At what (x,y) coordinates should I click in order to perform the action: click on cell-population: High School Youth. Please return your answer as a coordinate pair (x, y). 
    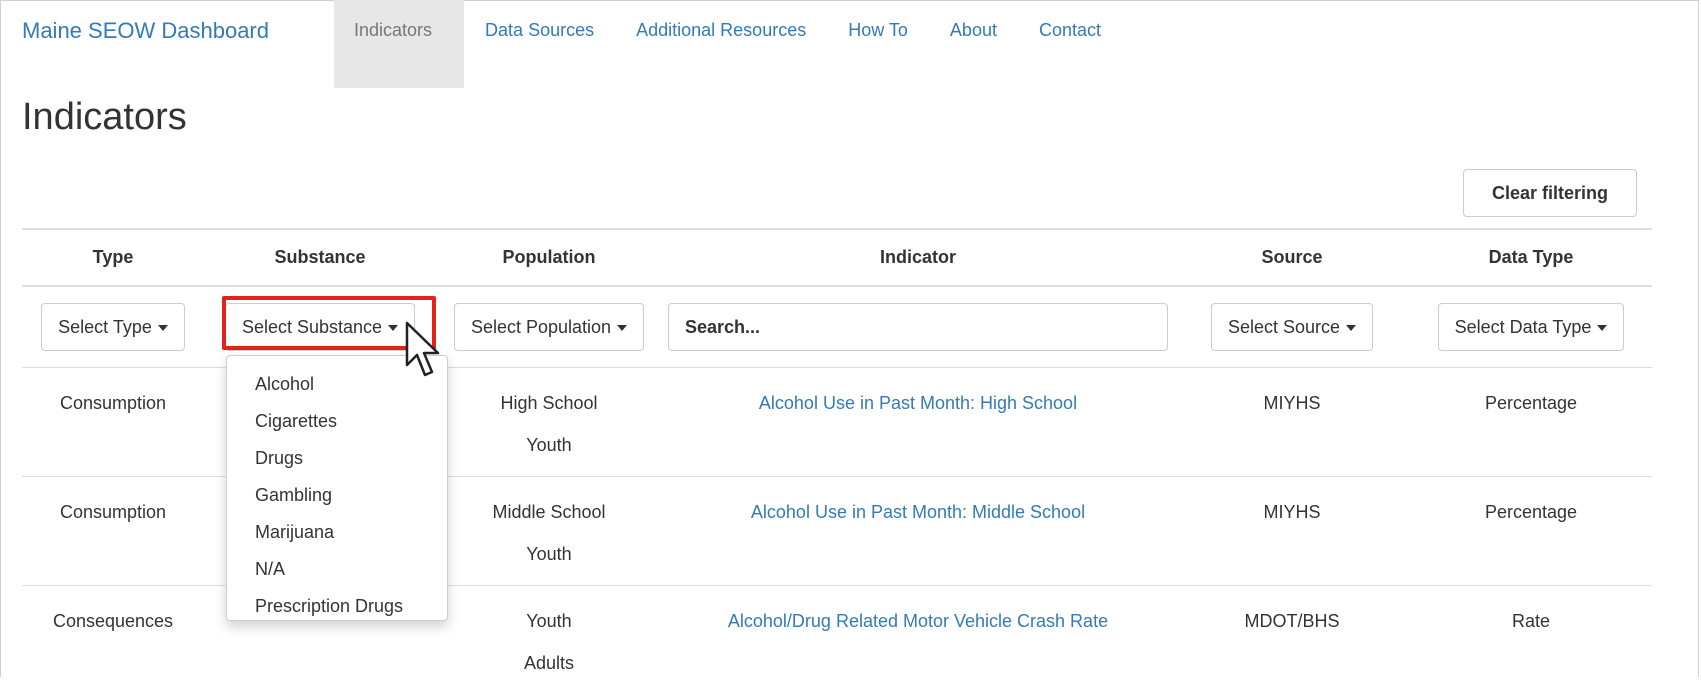
    Looking at the image, I should click on (549, 422).